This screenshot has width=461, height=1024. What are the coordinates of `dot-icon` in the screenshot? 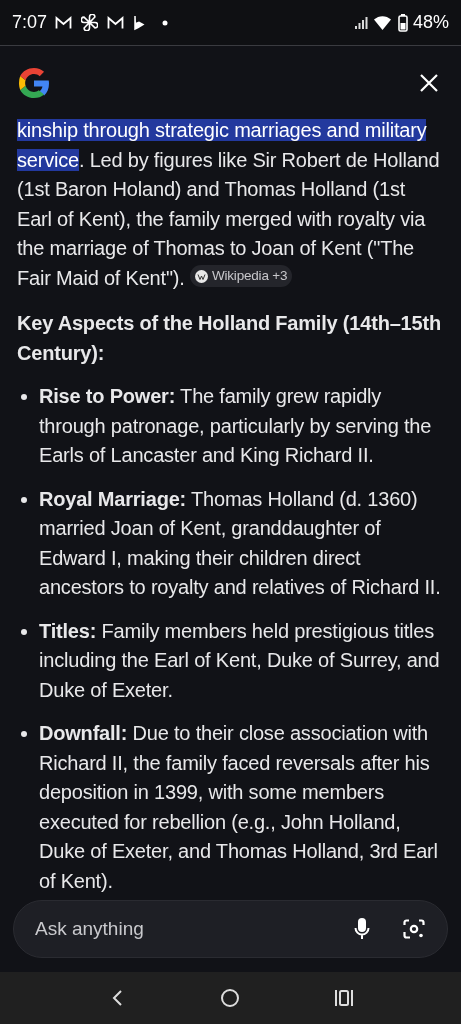 It's located at (165, 22).